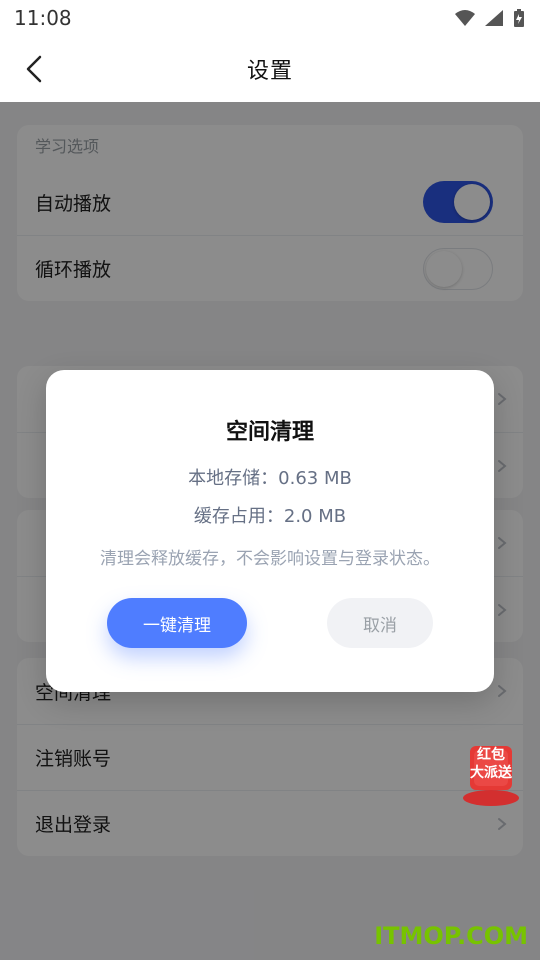  Describe the element at coordinates (270, 559) in the screenshot. I see `dialog-note: 清理会释放缓存，不会影响设置与登录状态。` at that location.